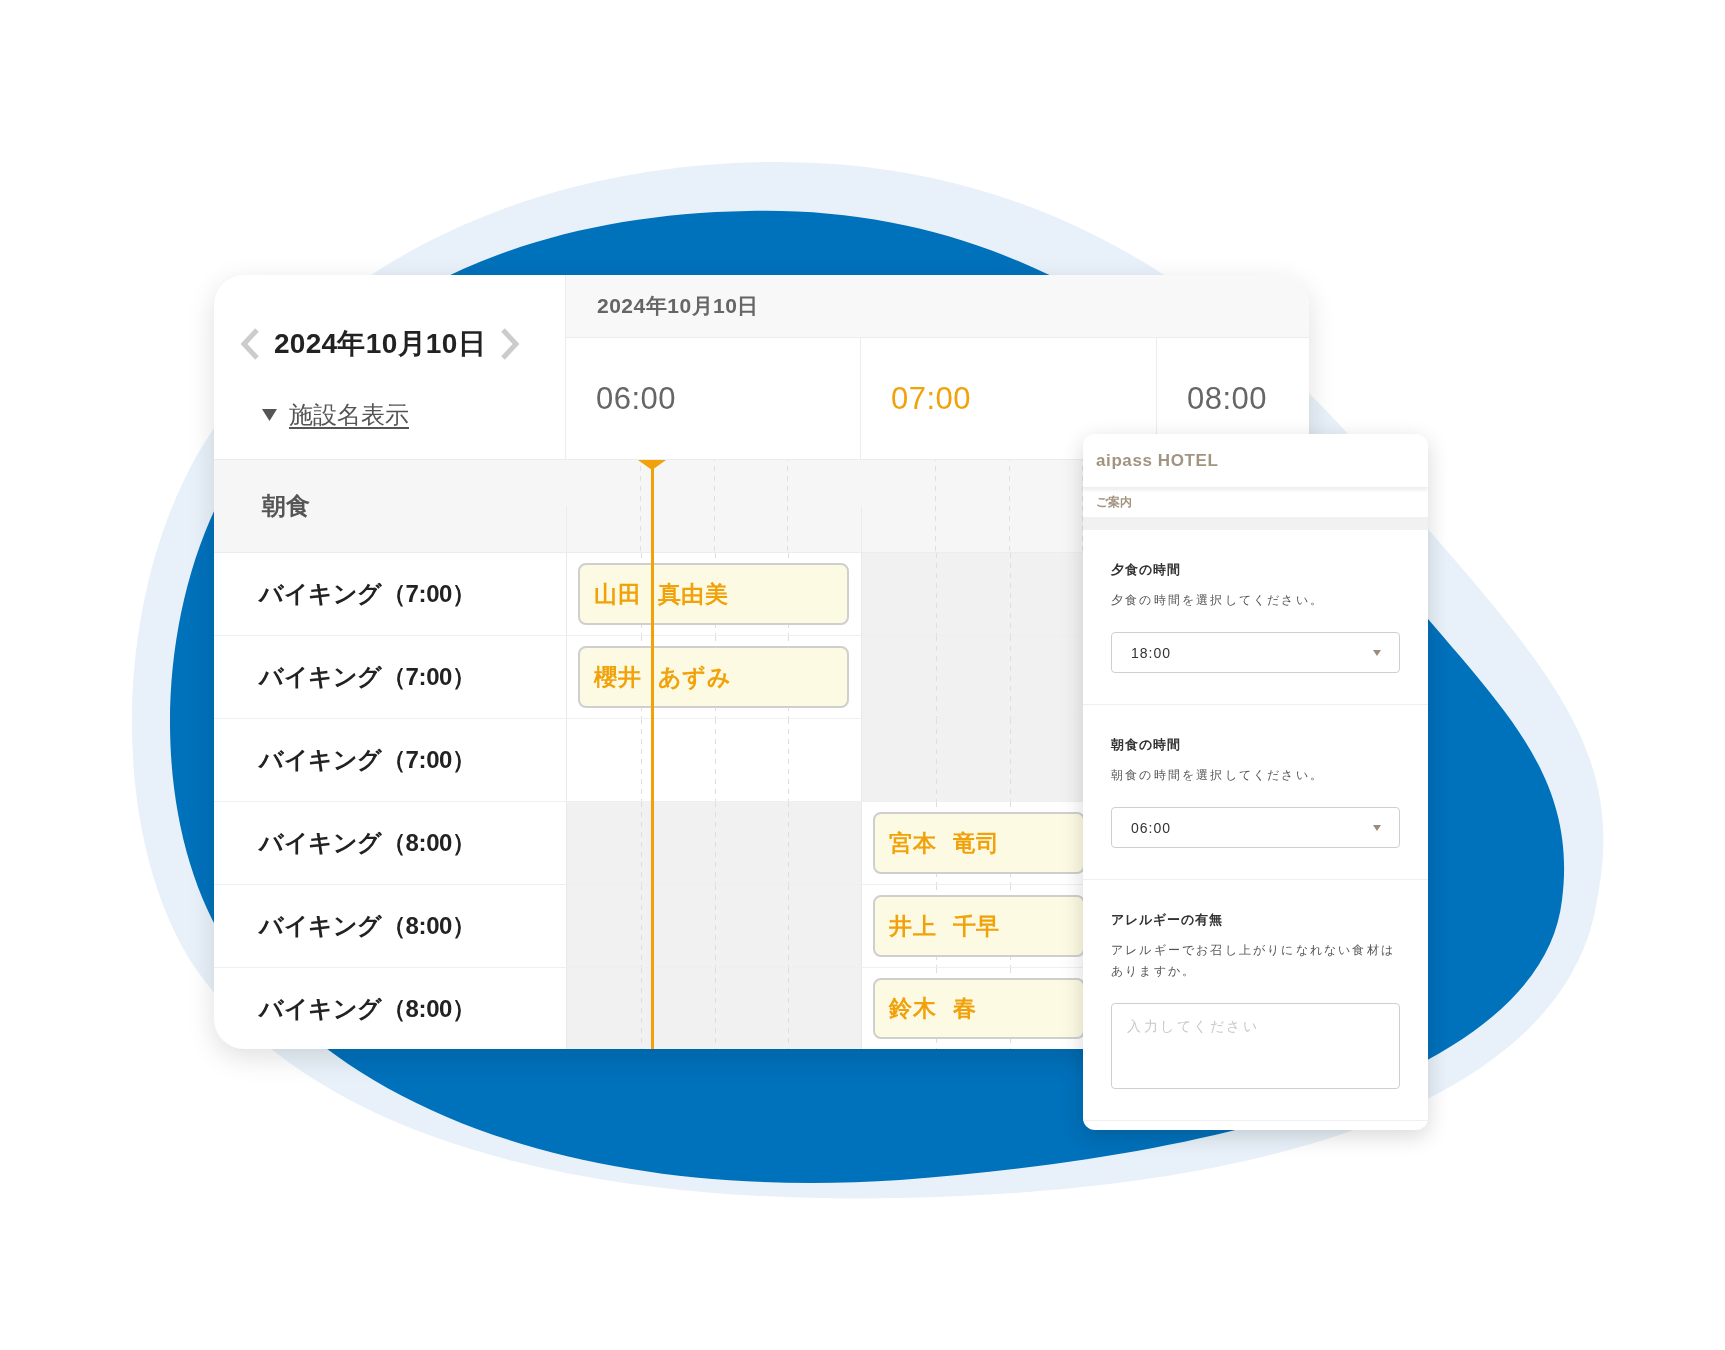 The image size is (1725, 1350). What do you see at coordinates (1114, 502) in the screenshot?
I see `section-caption: ご案内` at bounding box center [1114, 502].